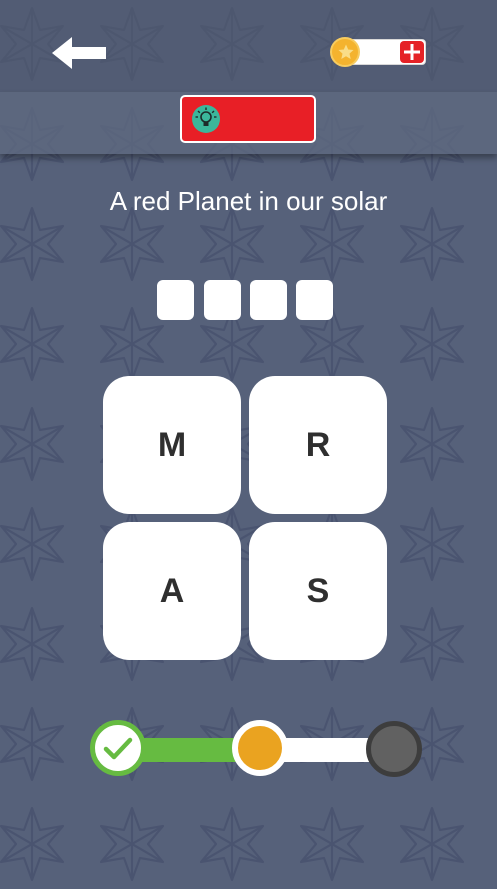  I want to click on plus-icon, so click(412, 52).